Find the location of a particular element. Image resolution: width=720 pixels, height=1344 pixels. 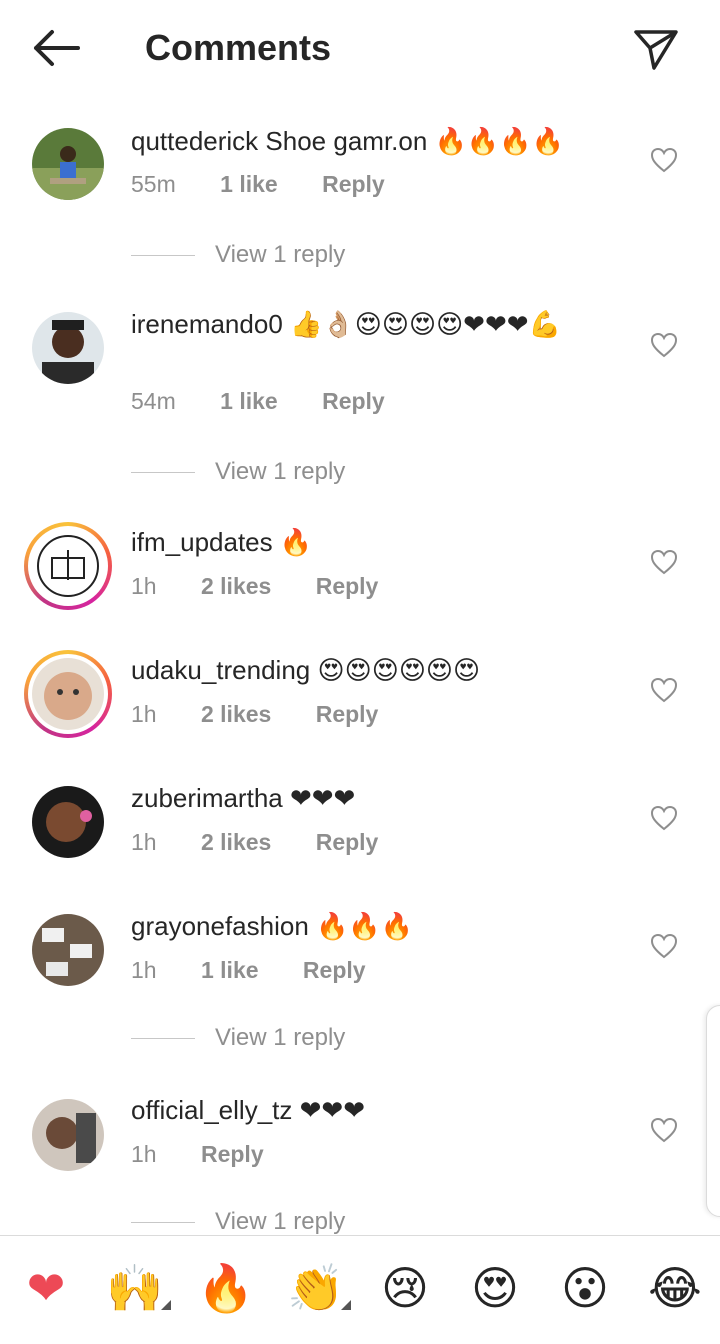

comment-text: grayonefashion 🔥🔥🔥 is located at coordinates (381, 926).